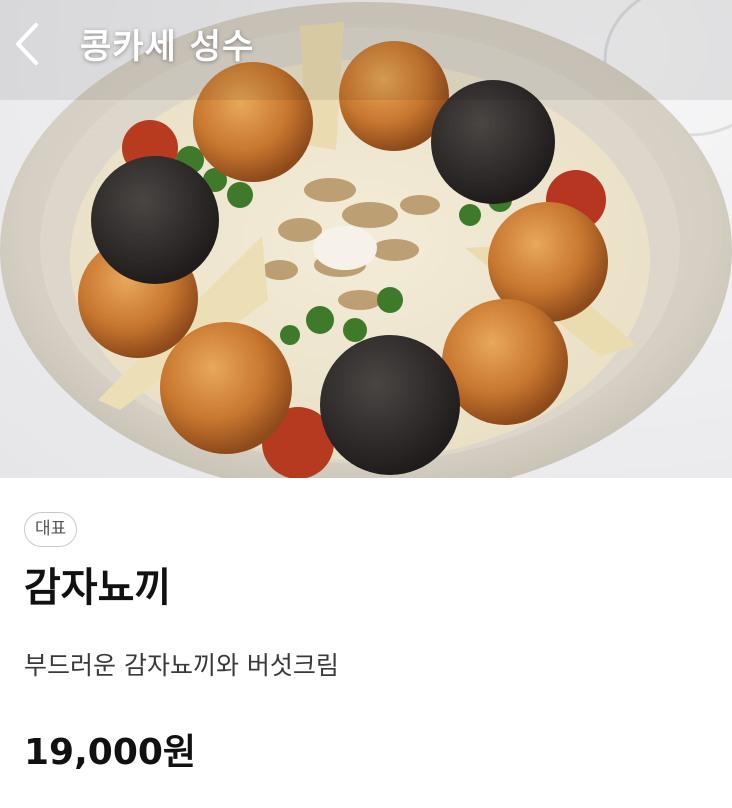  Describe the element at coordinates (167, 47) in the screenshot. I see `store-title: 콩카세 성수` at that location.